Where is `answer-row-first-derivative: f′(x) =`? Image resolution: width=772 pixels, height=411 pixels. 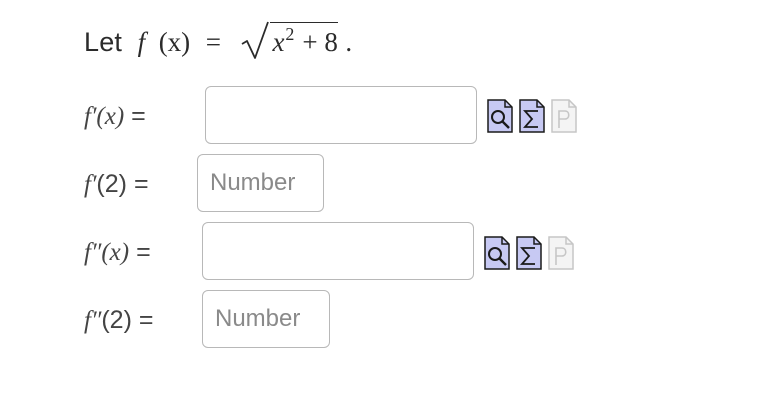
answer-row-first-derivative: f′(x) = is located at coordinates (115, 116).